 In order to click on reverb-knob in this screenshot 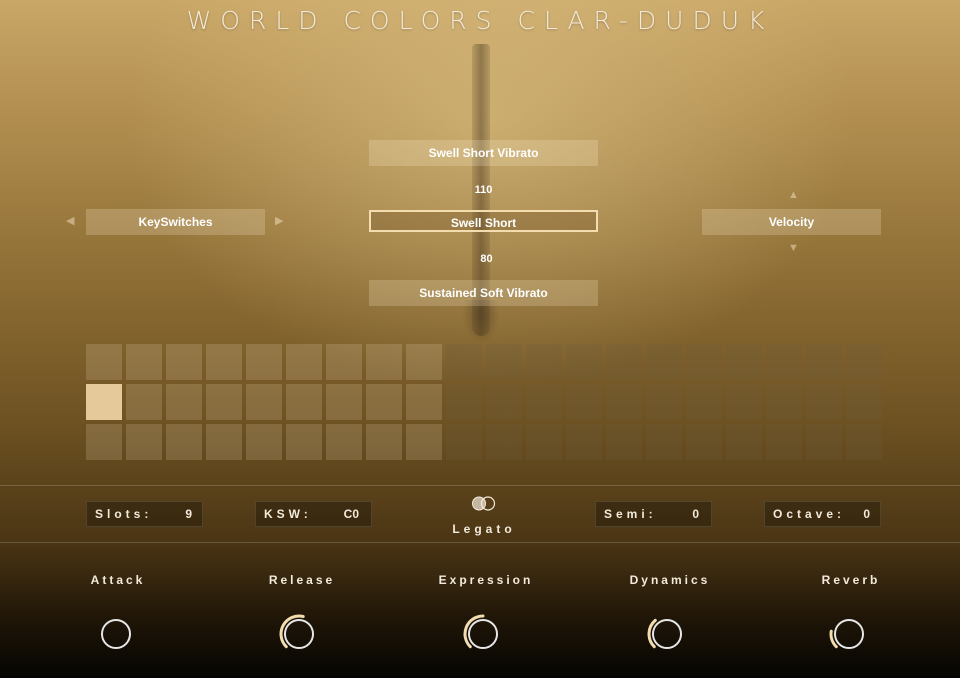, I will do `click(849, 634)`.